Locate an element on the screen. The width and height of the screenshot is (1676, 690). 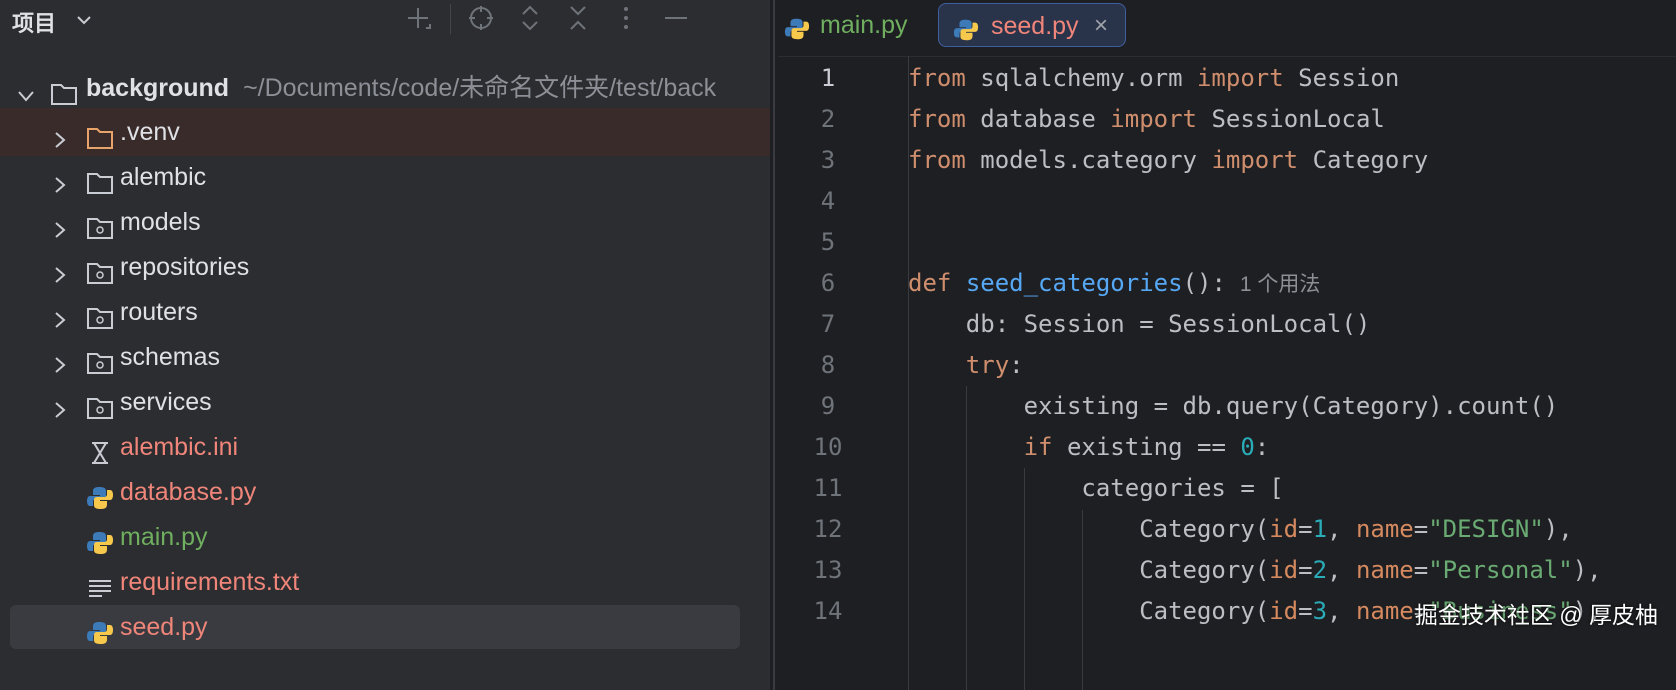
more-options-icon is located at coordinates (626, 18).